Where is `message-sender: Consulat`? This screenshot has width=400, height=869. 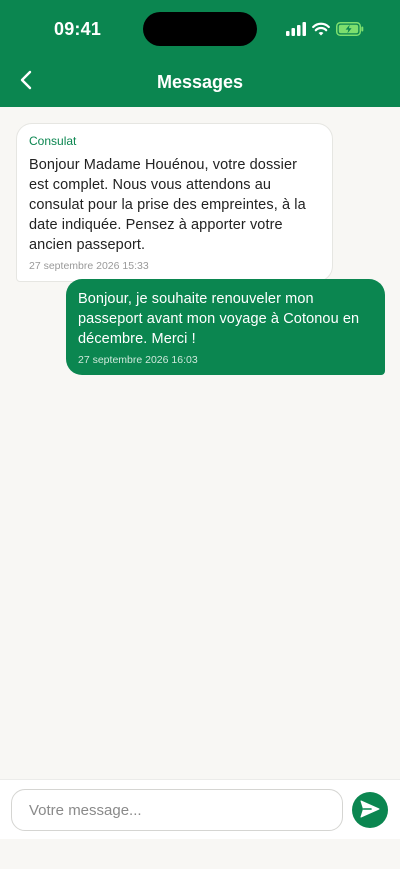 message-sender: Consulat is located at coordinates (53, 141).